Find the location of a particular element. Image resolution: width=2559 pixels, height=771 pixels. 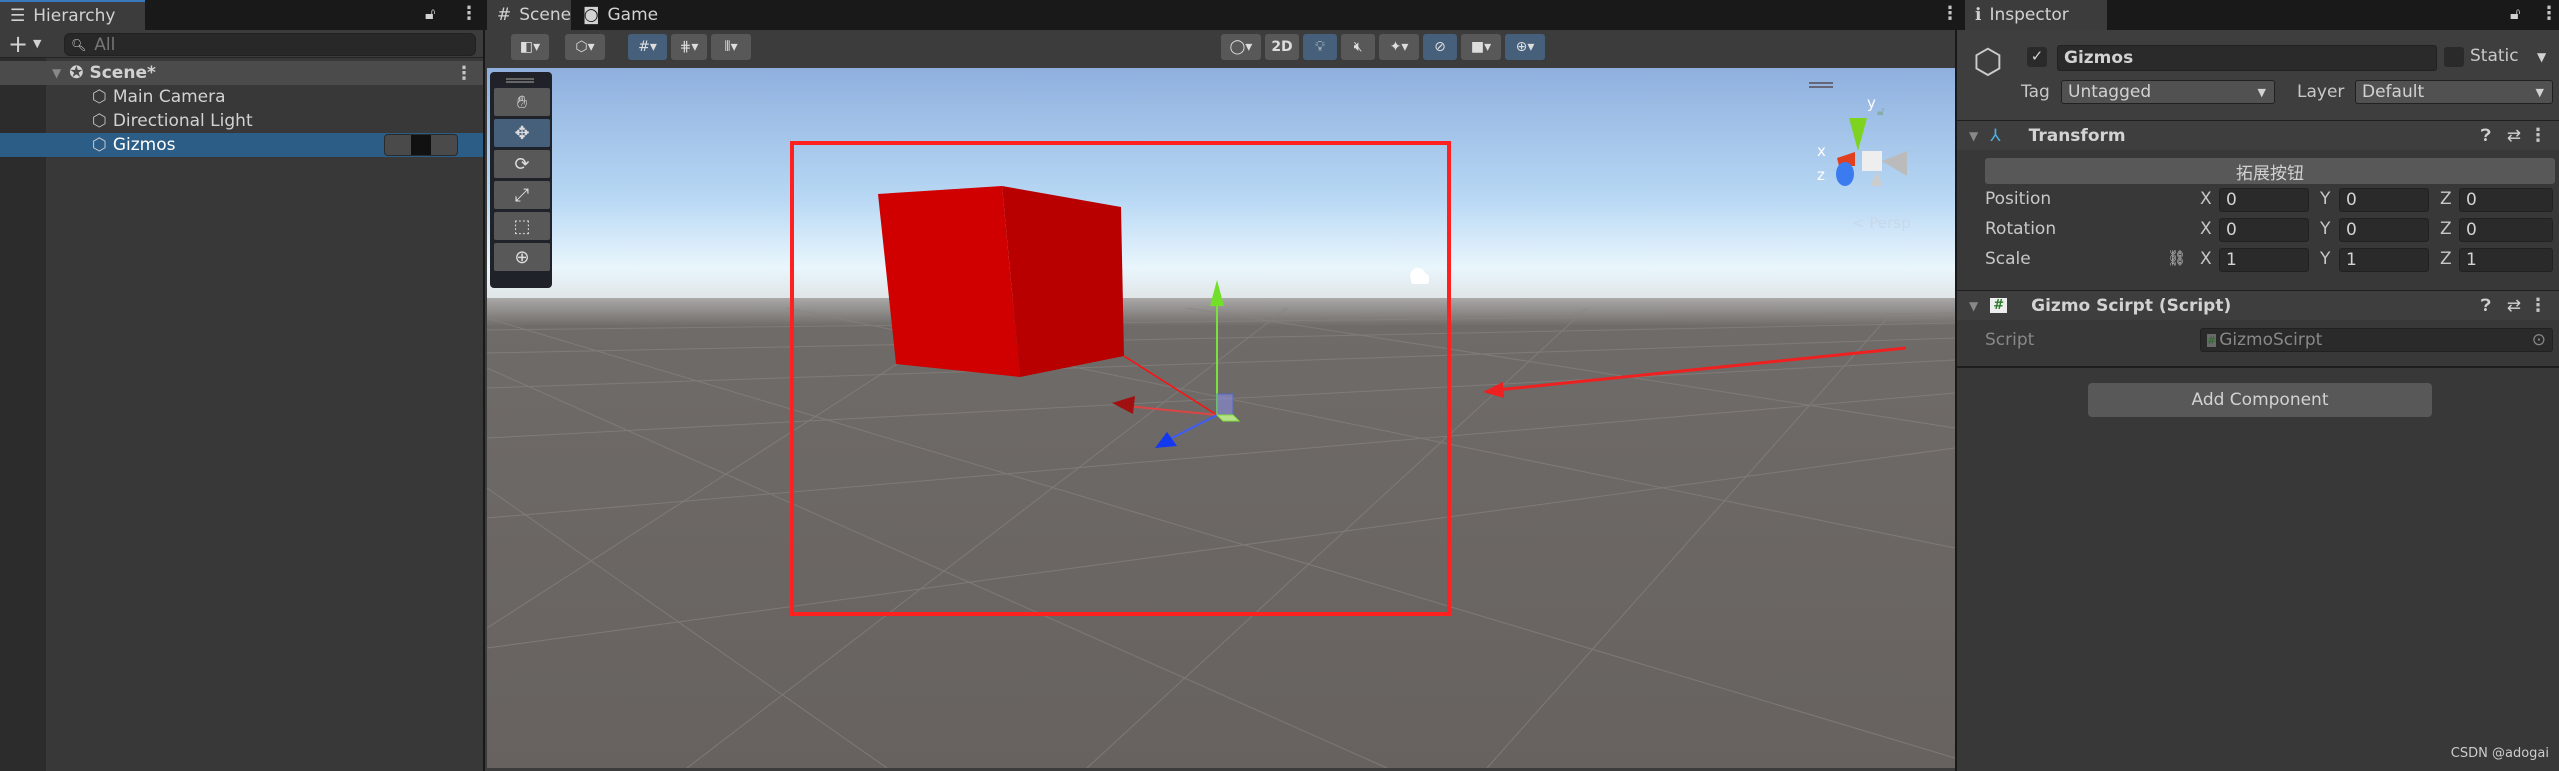

scale-tool-icon: ⤢ is located at coordinates (522, 195).